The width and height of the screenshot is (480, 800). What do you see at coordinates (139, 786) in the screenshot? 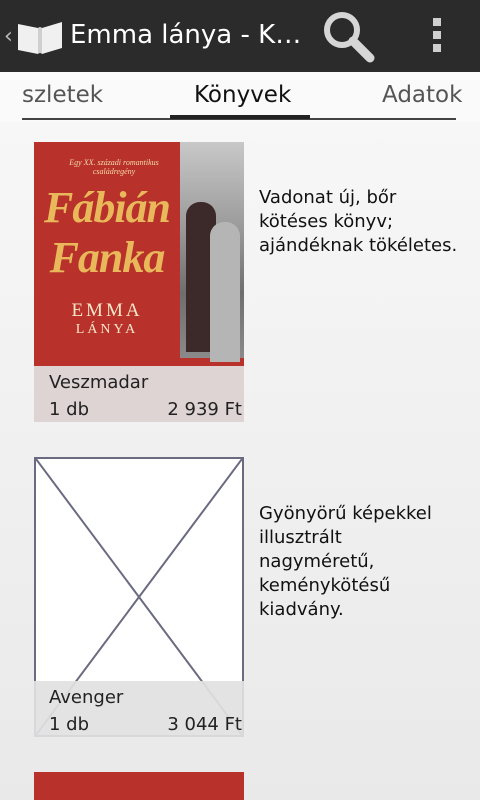
I see `list-item` at bounding box center [139, 786].